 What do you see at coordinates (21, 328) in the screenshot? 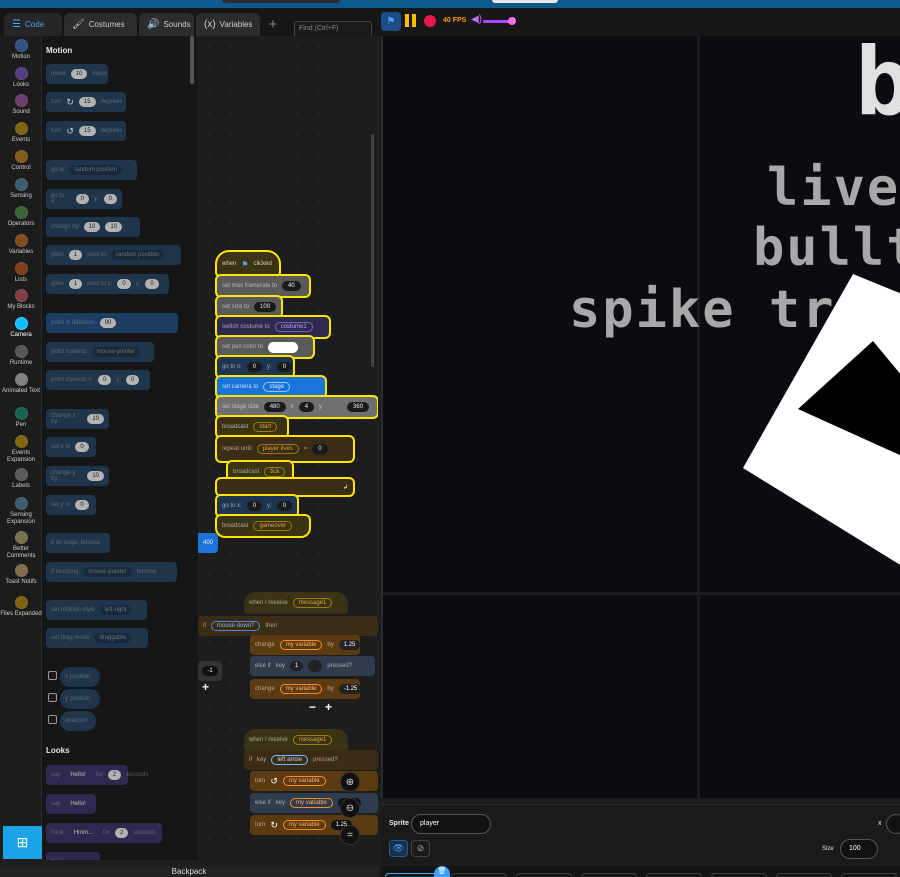
I see `category-camera: Camera` at bounding box center [21, 328].